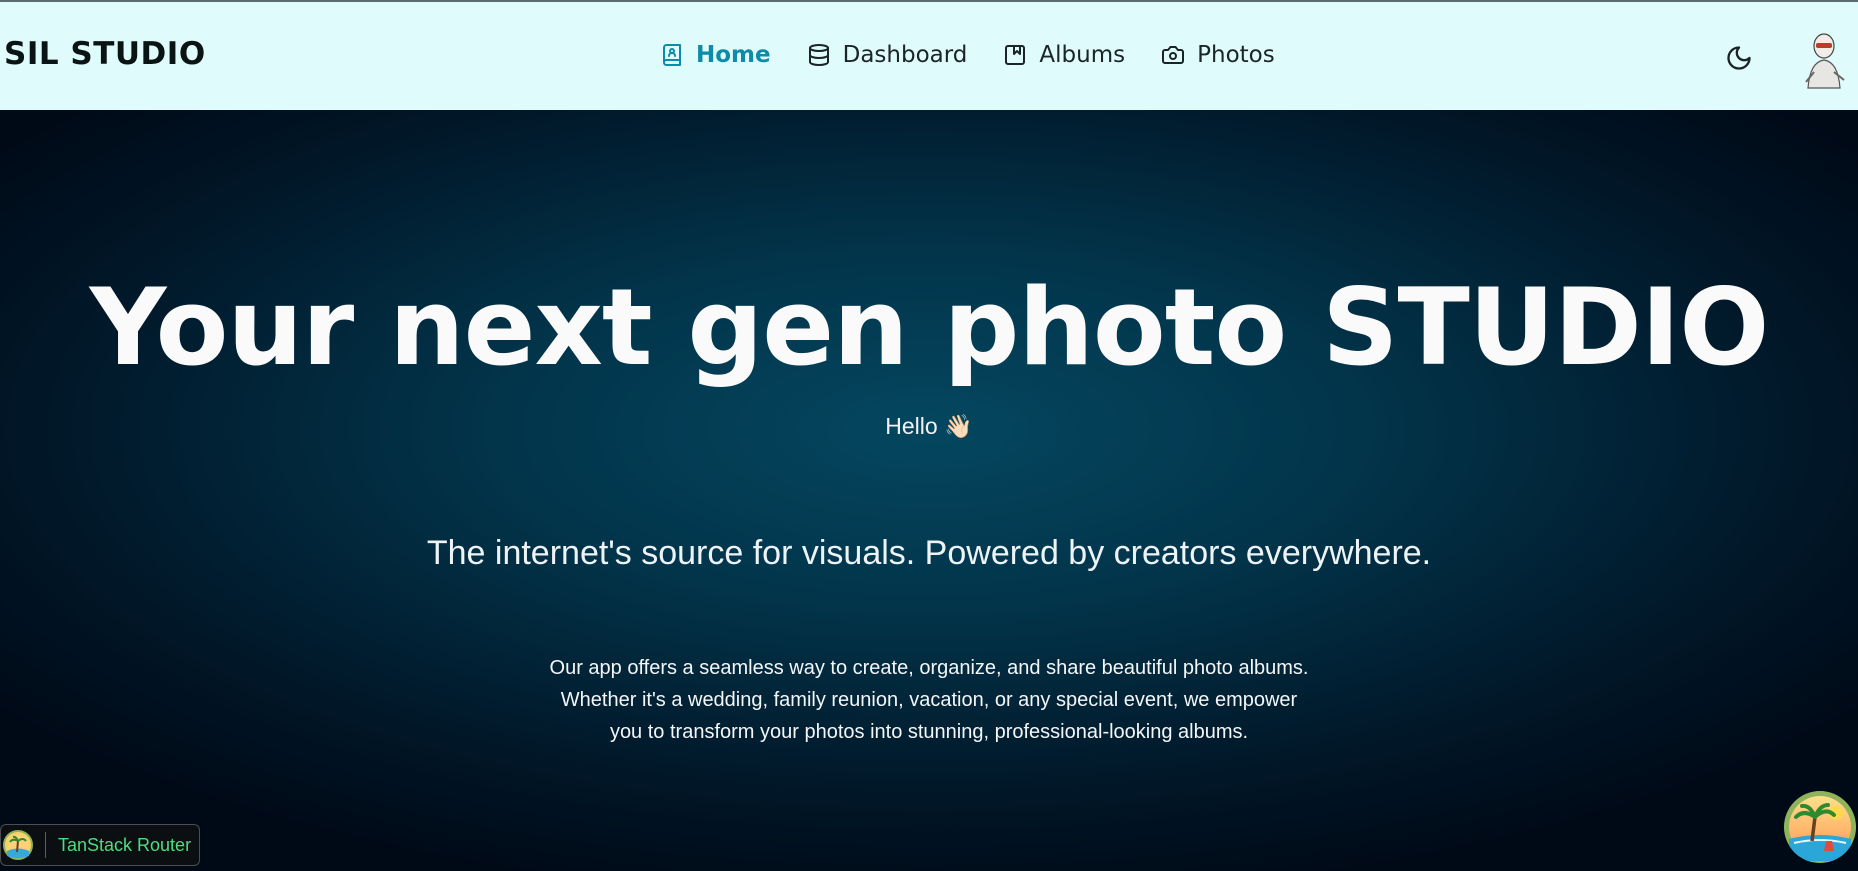 The image size is (1858, 871). I want to click on nav-link-home: Home, so click(715, 55).